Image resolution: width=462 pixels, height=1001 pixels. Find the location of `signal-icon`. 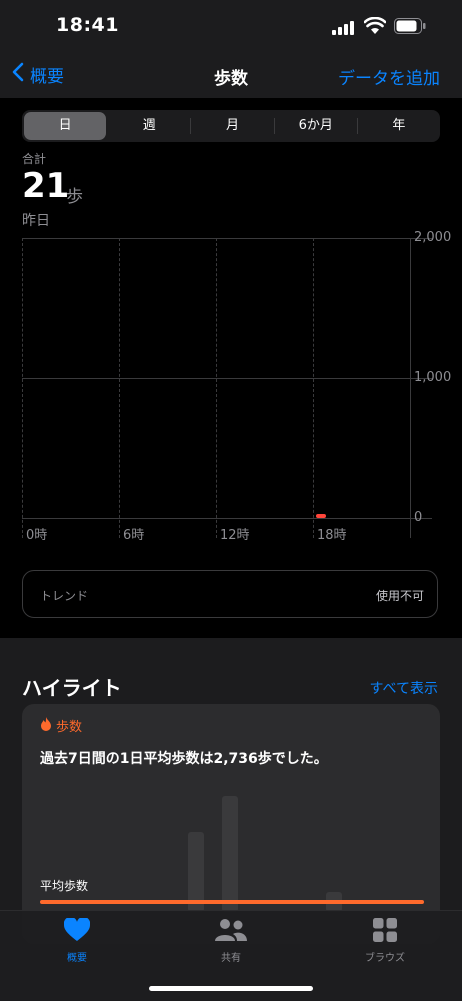

signal-icon is located at coordinates (343, 29).